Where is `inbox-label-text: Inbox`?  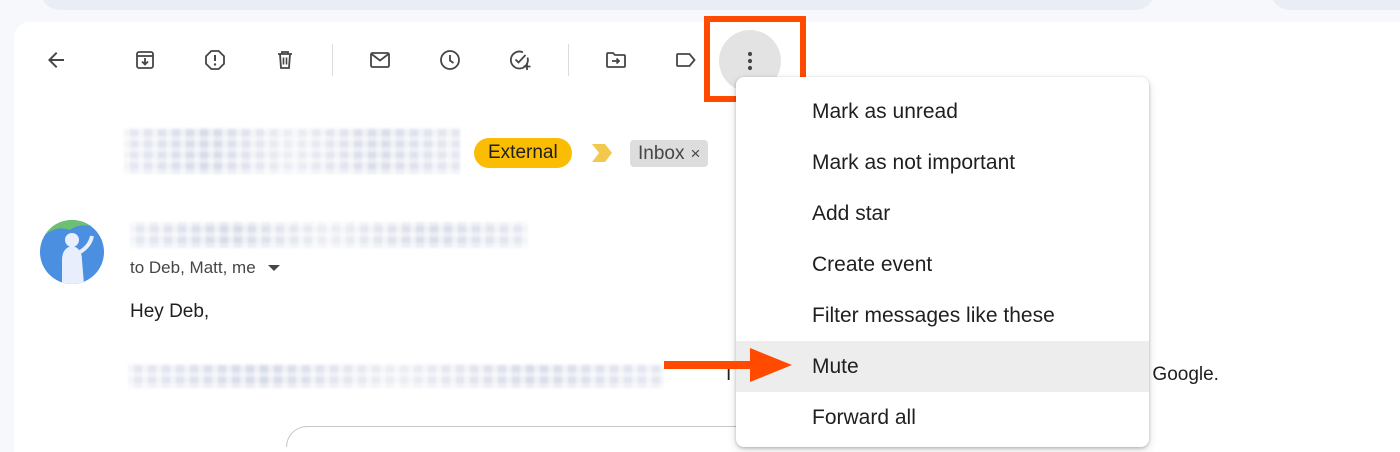
inbox-label-text: Inbox is located at coordinates (661, 153).